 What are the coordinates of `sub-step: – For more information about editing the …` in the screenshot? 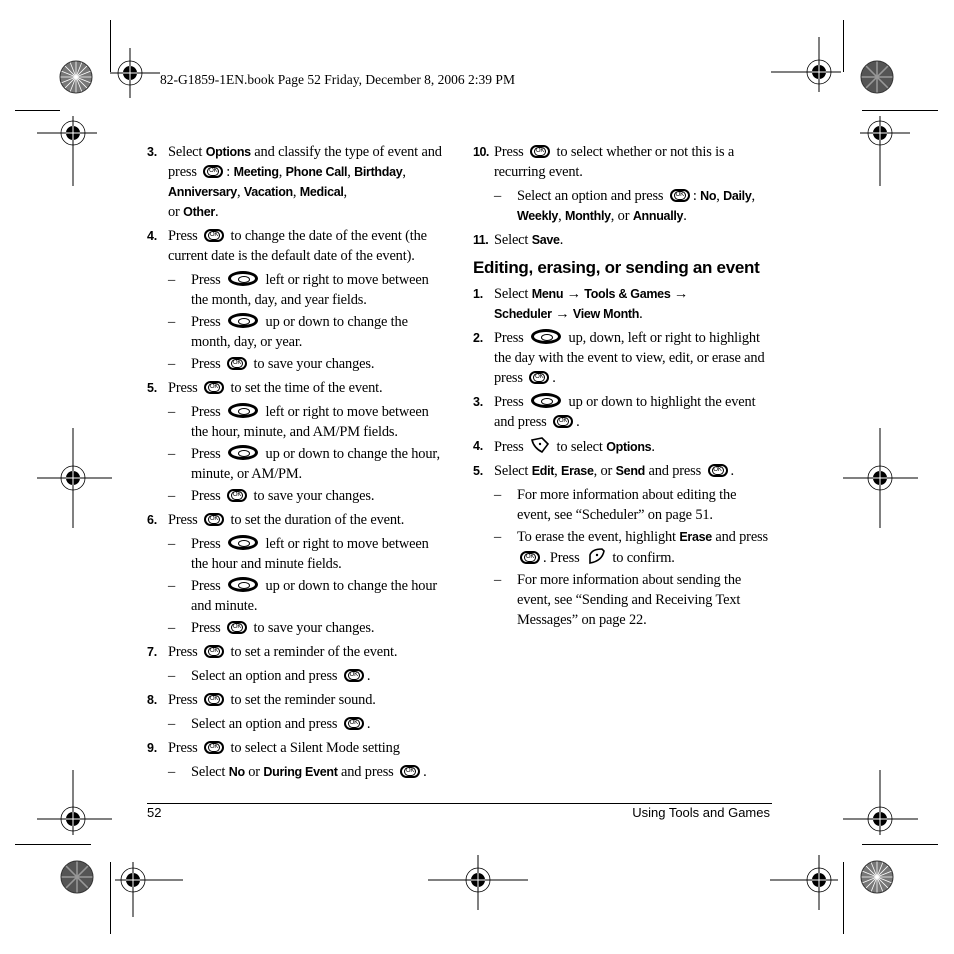 It's located at (615, 505).